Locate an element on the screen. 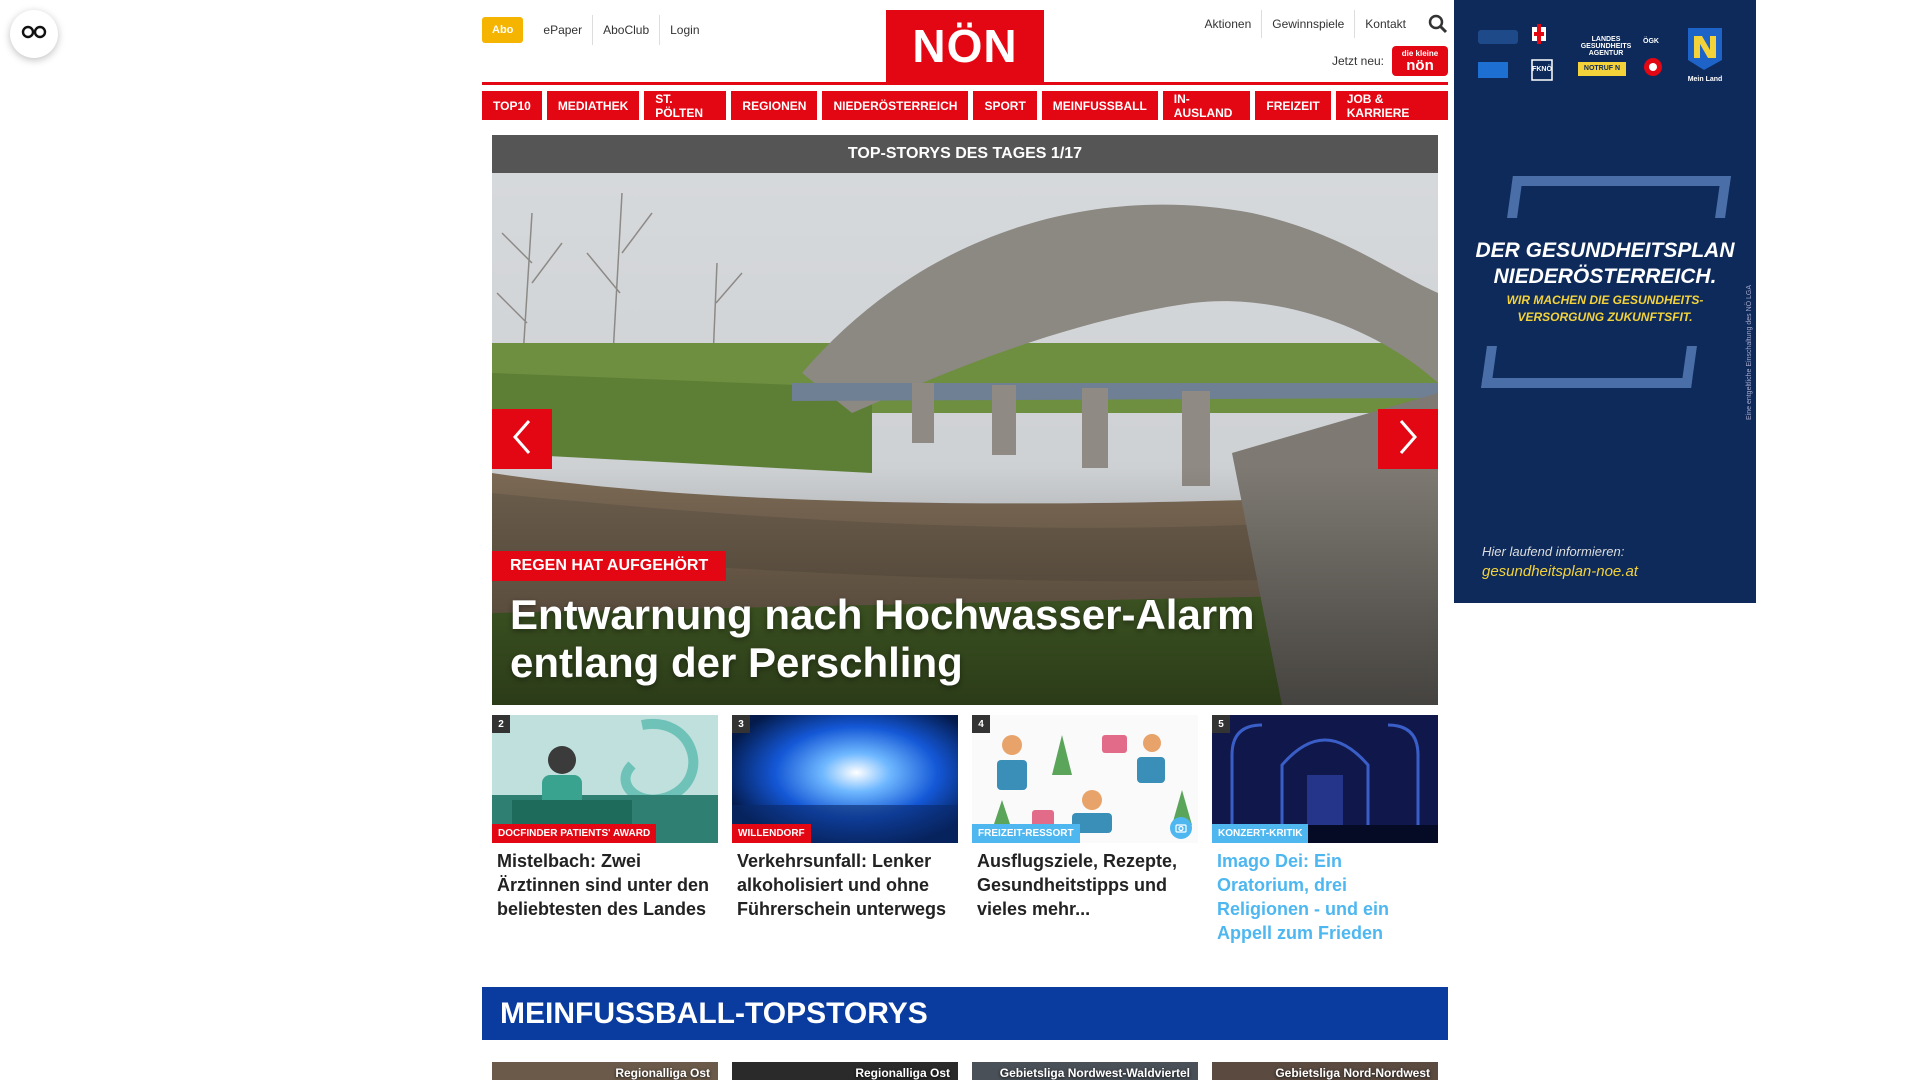 This screenshot has width=1920, height=1080. accessibility-button is located at coordinates (34, 34).